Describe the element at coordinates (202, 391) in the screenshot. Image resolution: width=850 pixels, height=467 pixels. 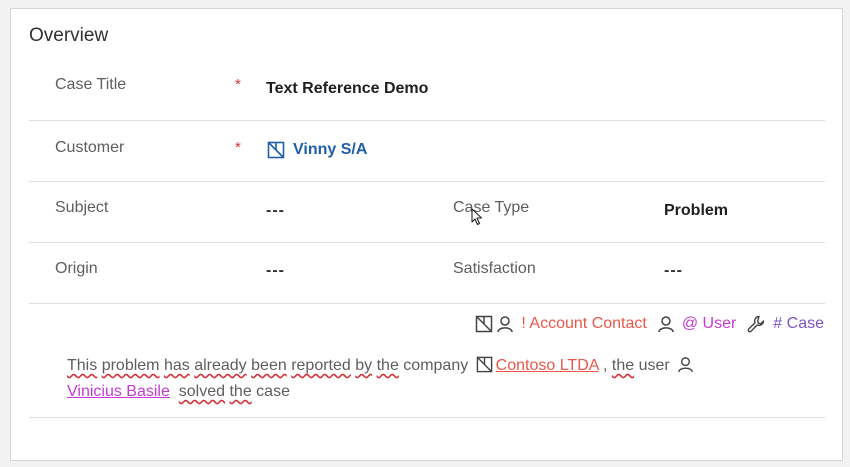
I see `note-word: solved` at that location.